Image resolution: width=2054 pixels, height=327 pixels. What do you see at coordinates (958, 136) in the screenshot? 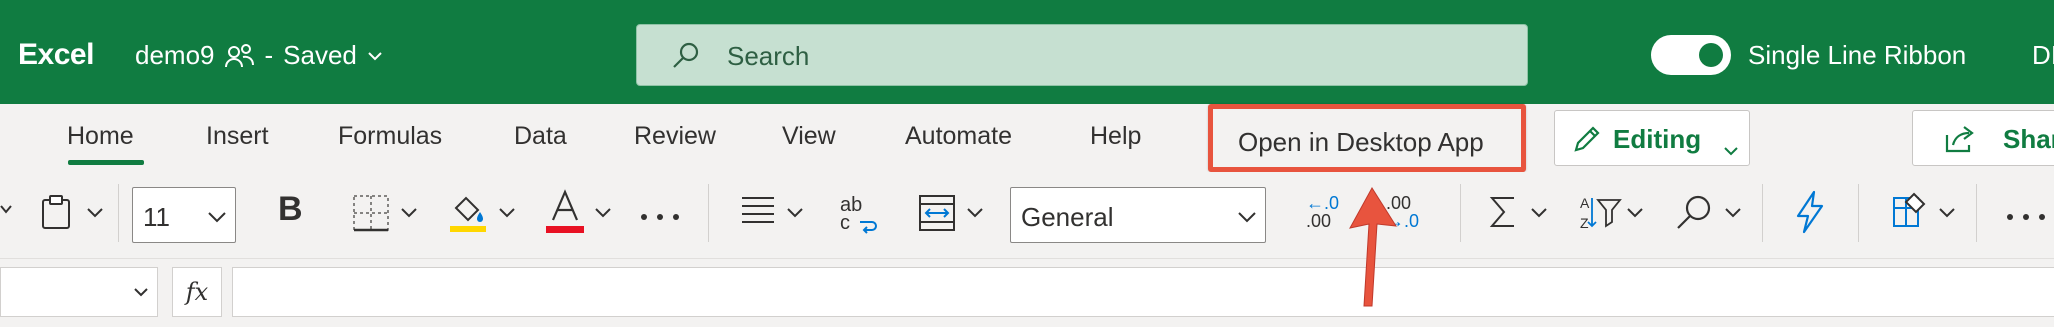
I see `tab-automate: Automate` at bounding box center [958, 136].